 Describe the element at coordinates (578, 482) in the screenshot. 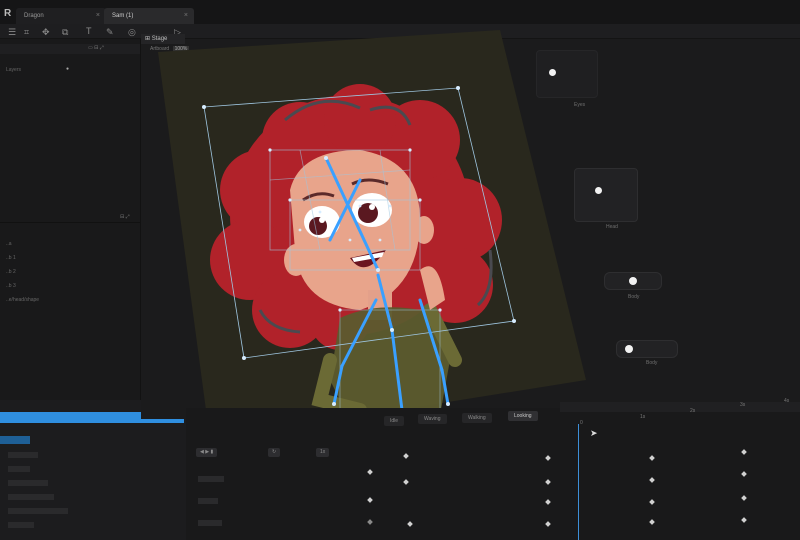

I see `playhead` at that location.